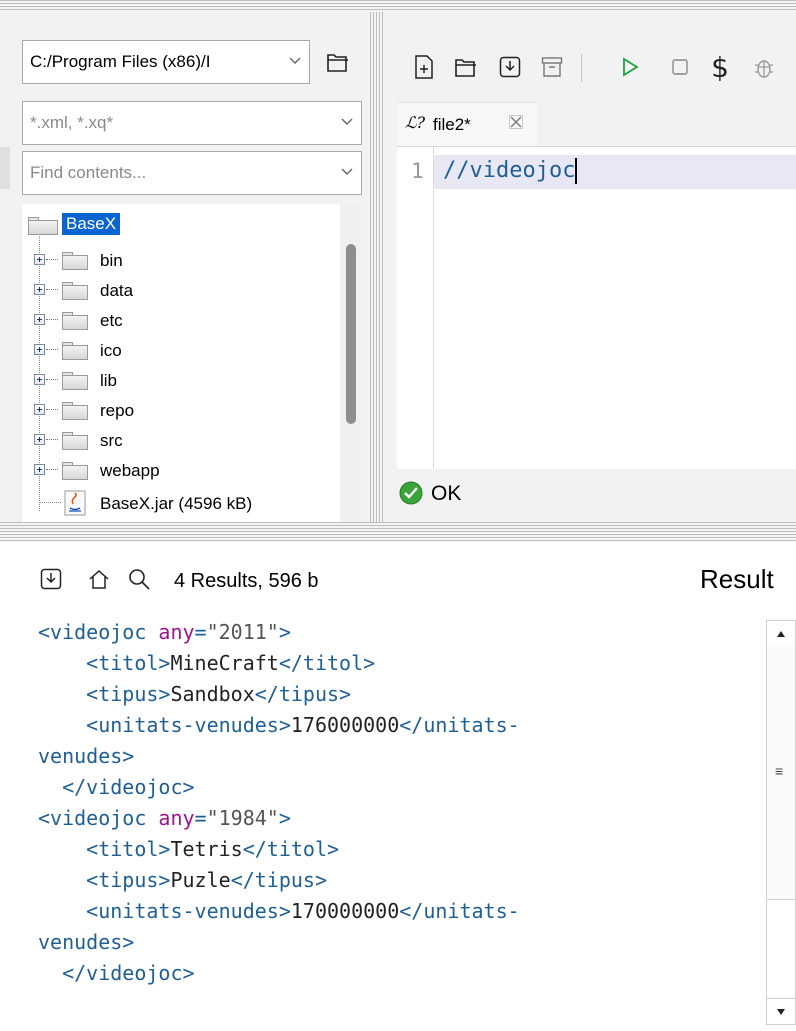 This screenshot has height=1031, width=796. What do you see at coordinates (182, 221) in the screenshot?
I see `tree-root: BaseX` at bounding box center [182, 221].